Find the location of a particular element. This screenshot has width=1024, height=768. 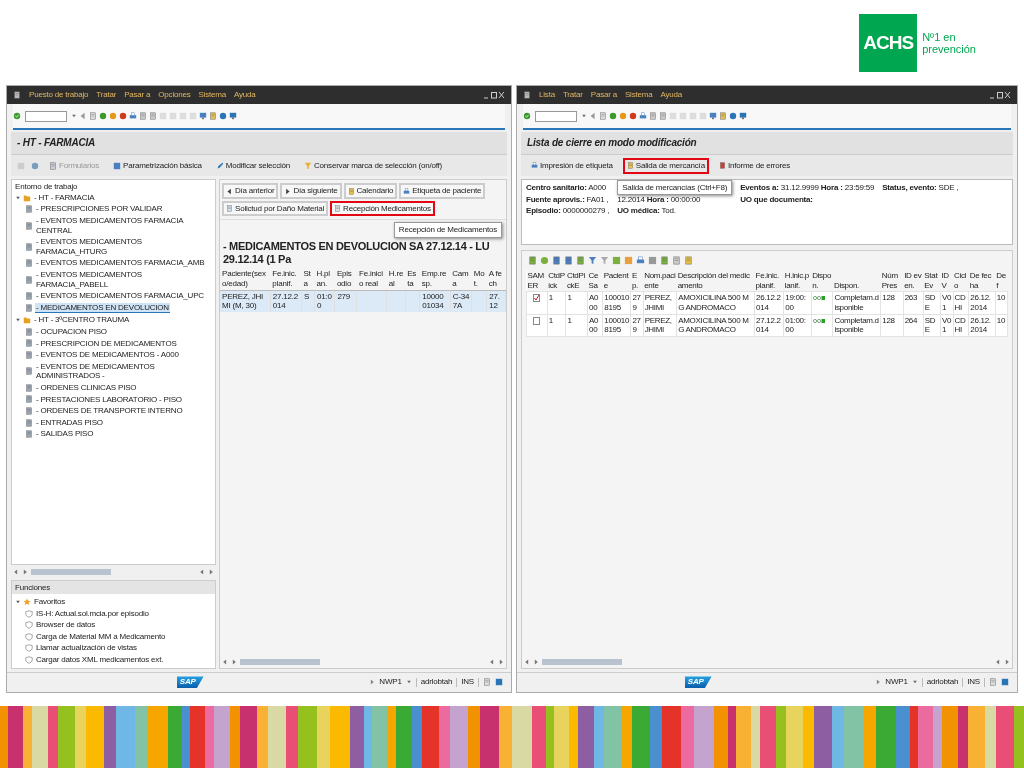

tree-item: - ENTRADAS PISO is located at coordinates (69, 422).